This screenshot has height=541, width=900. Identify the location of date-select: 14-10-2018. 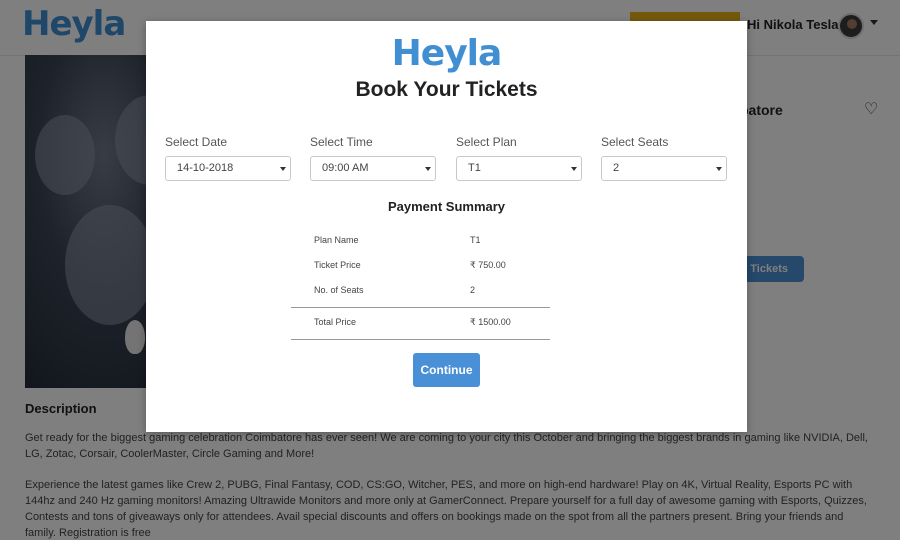
(228, 168).